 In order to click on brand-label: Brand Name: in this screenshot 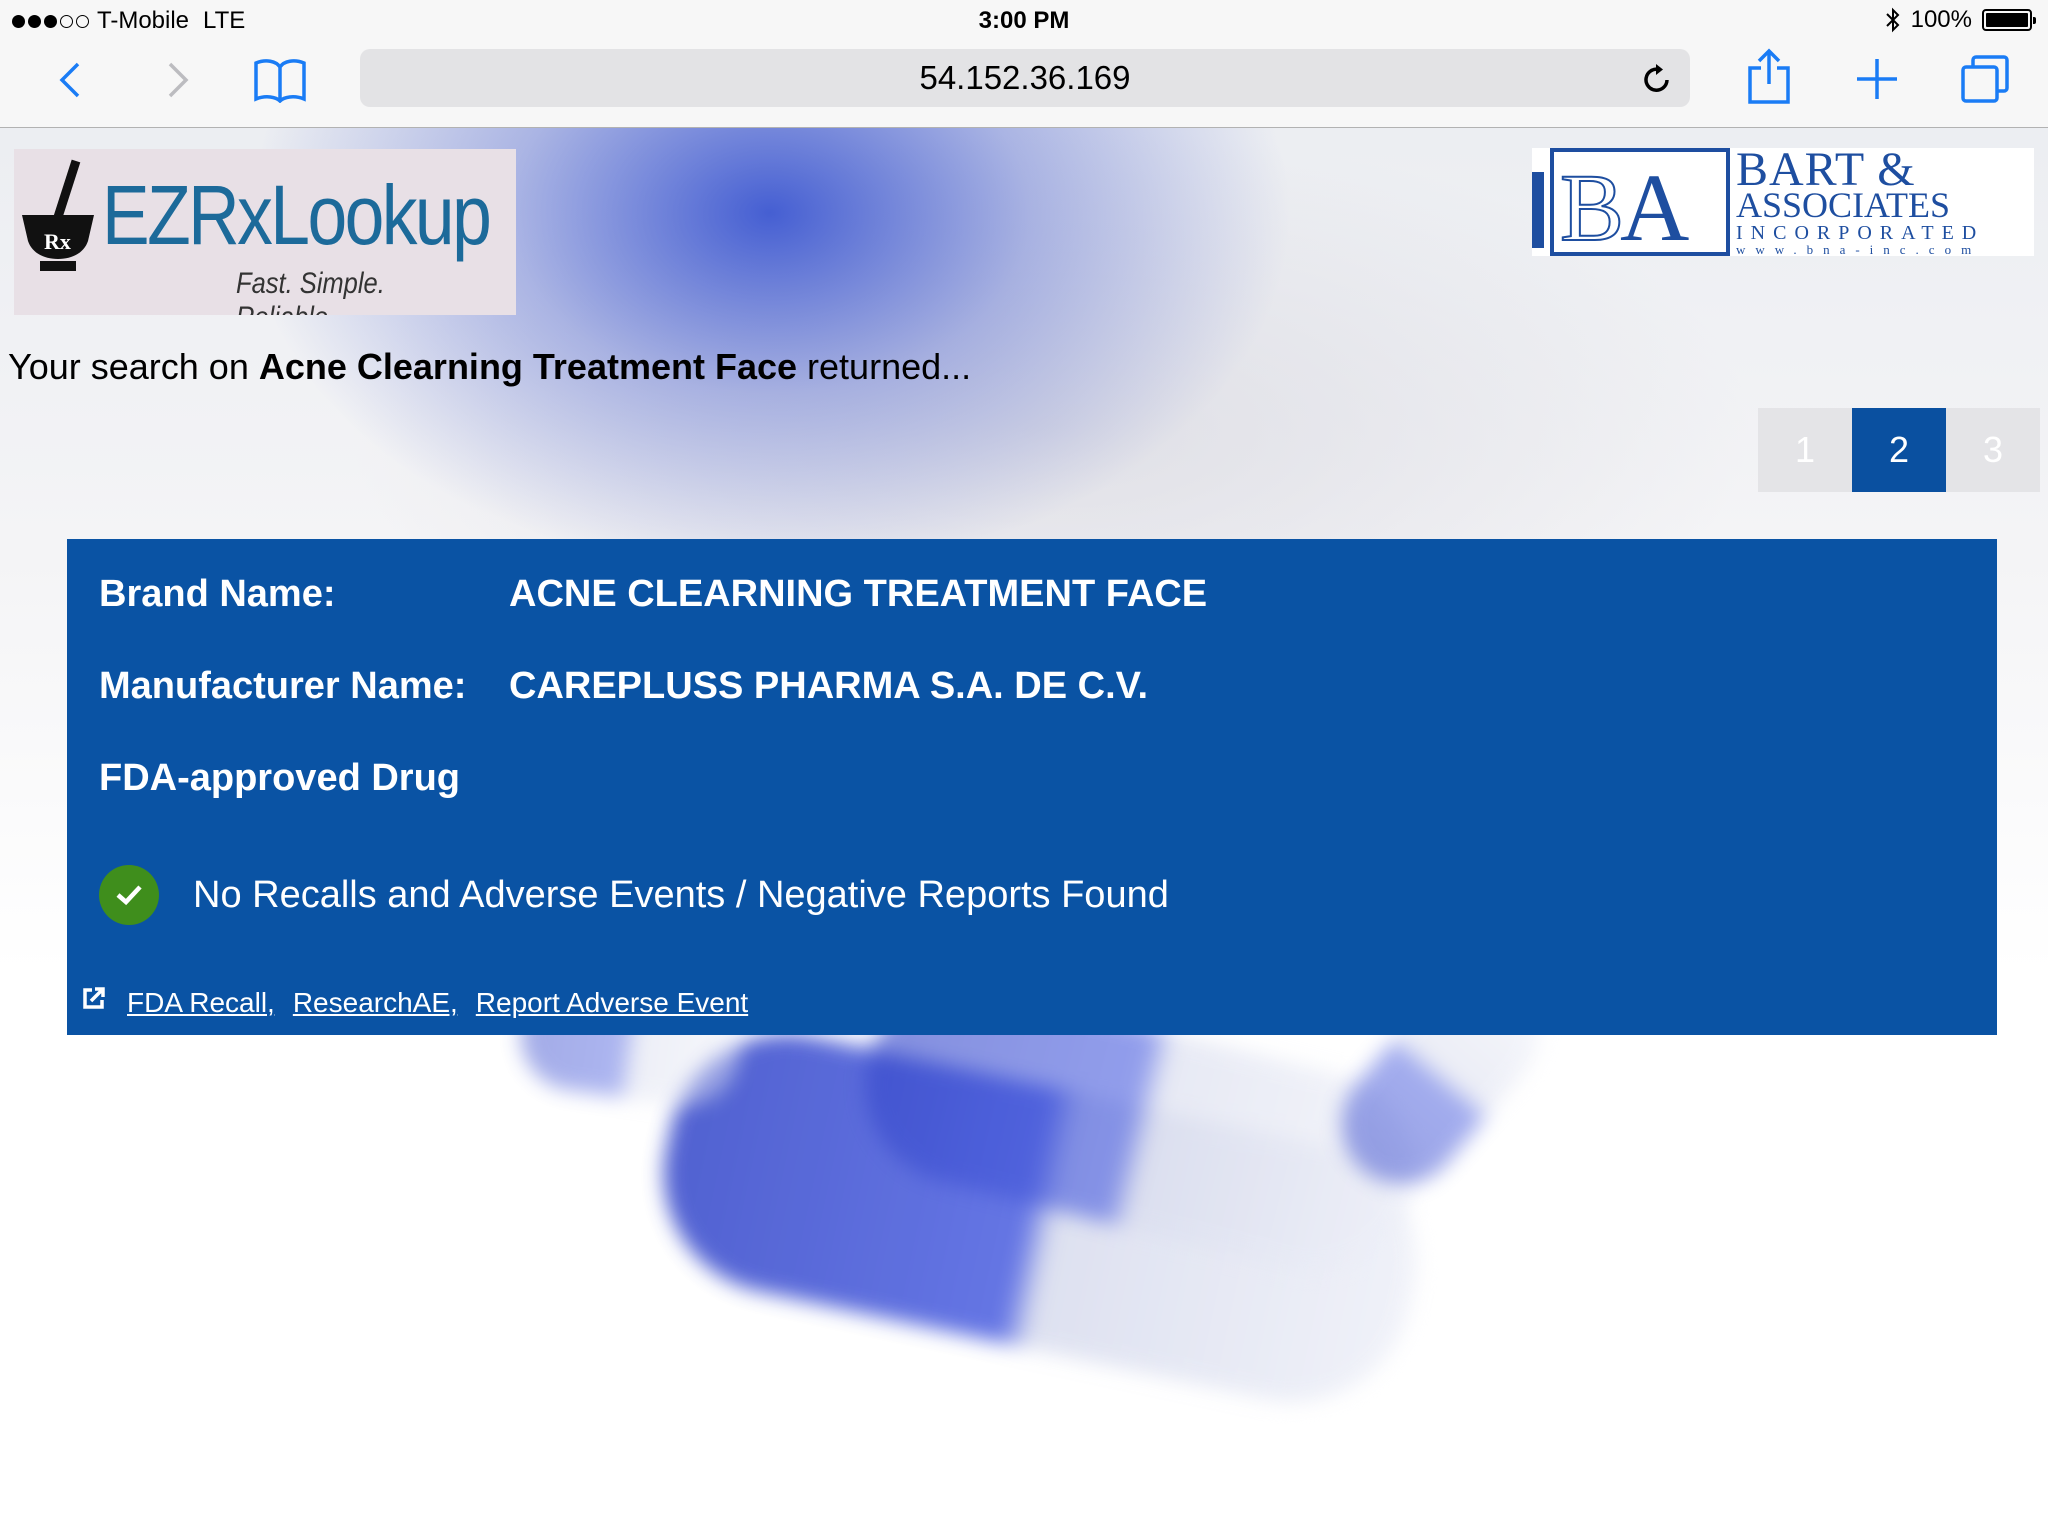, I will do `click(217, 594)`.